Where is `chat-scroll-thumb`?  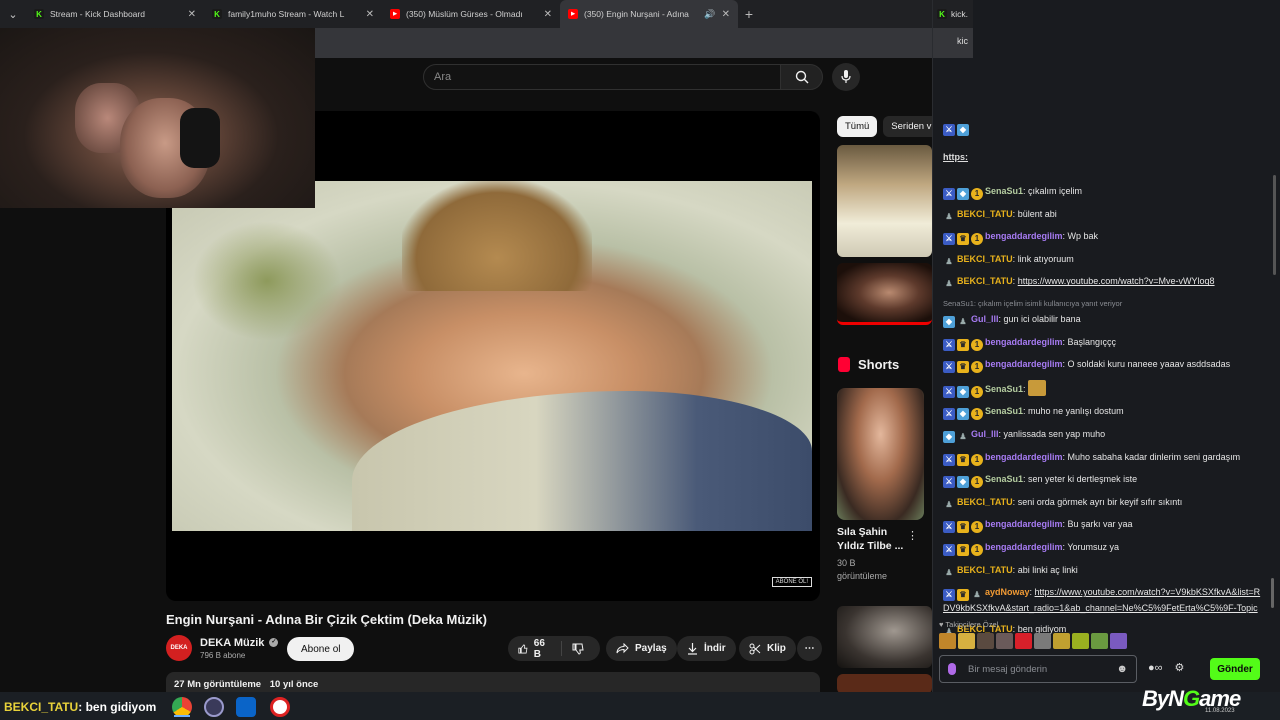
chat-scroll-thumb is located at coordinates (1272, 593).